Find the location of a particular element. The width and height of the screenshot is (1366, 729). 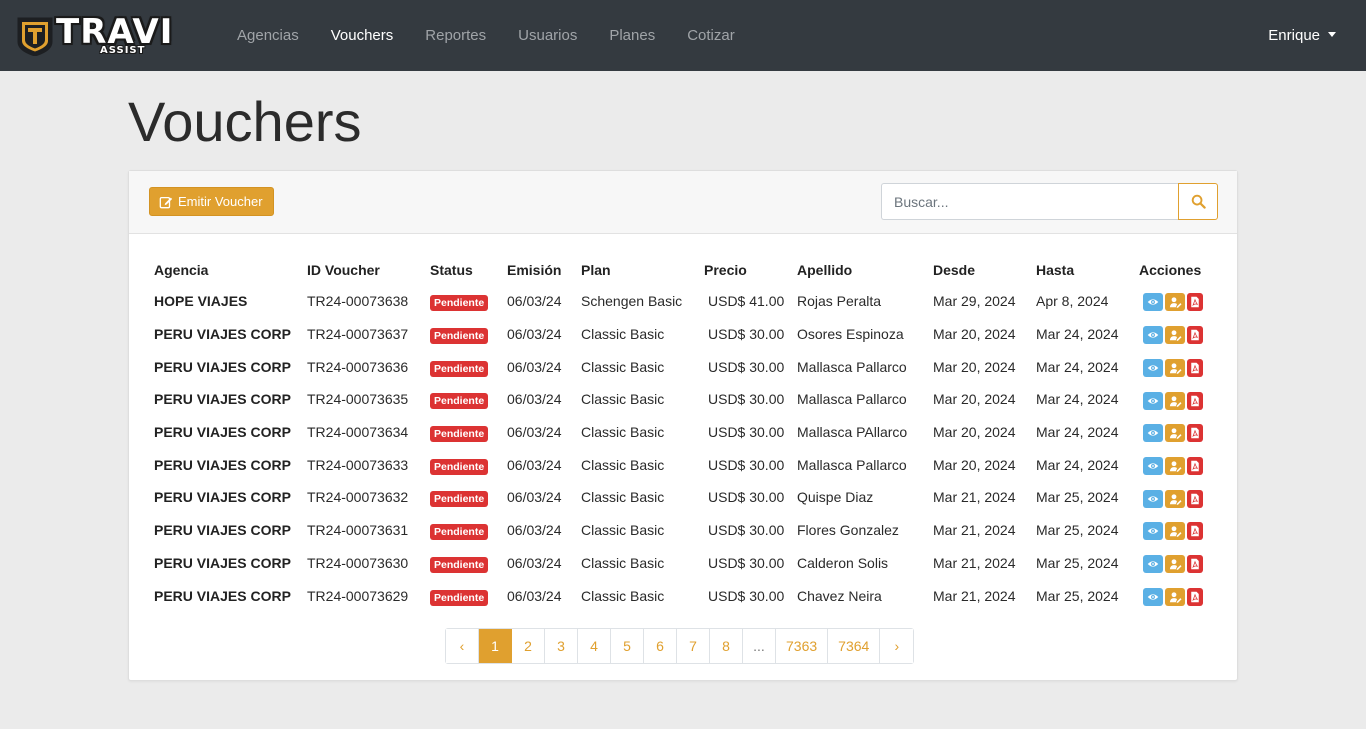

cell-id-voucher: TR24-00073635 is located at coordinates (358, 399).